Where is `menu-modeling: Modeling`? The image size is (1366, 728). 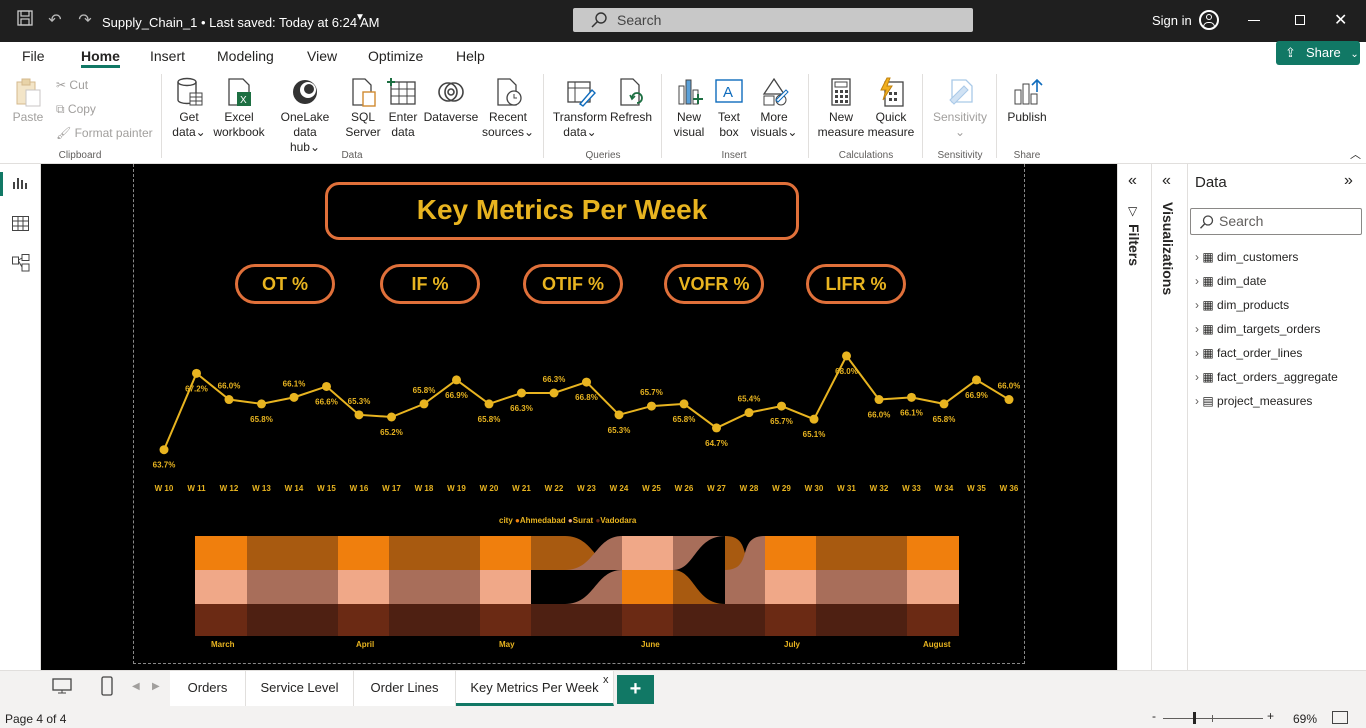 menu-modeling: Modeling is located at coordinates (245, 57).